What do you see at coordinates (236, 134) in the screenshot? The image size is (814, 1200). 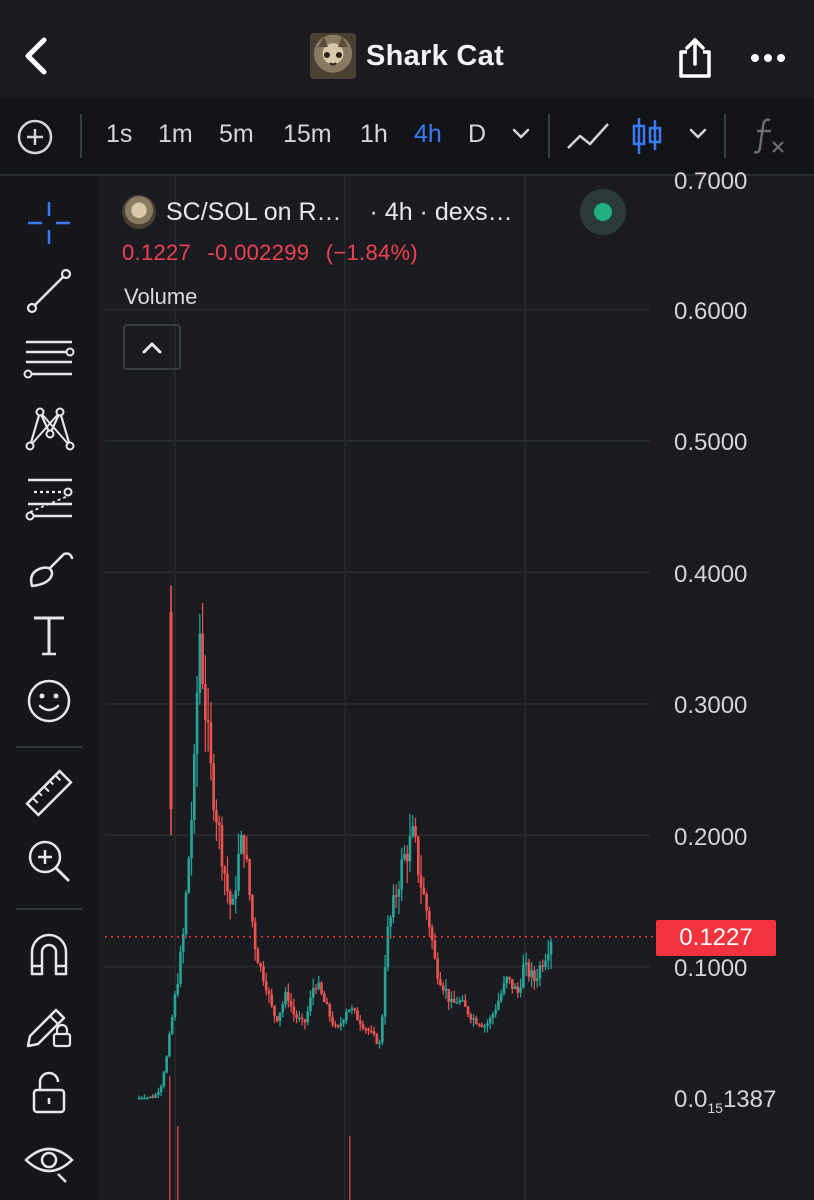 I see `timeframe-5m: 5m` at bounding box center [236, 134].